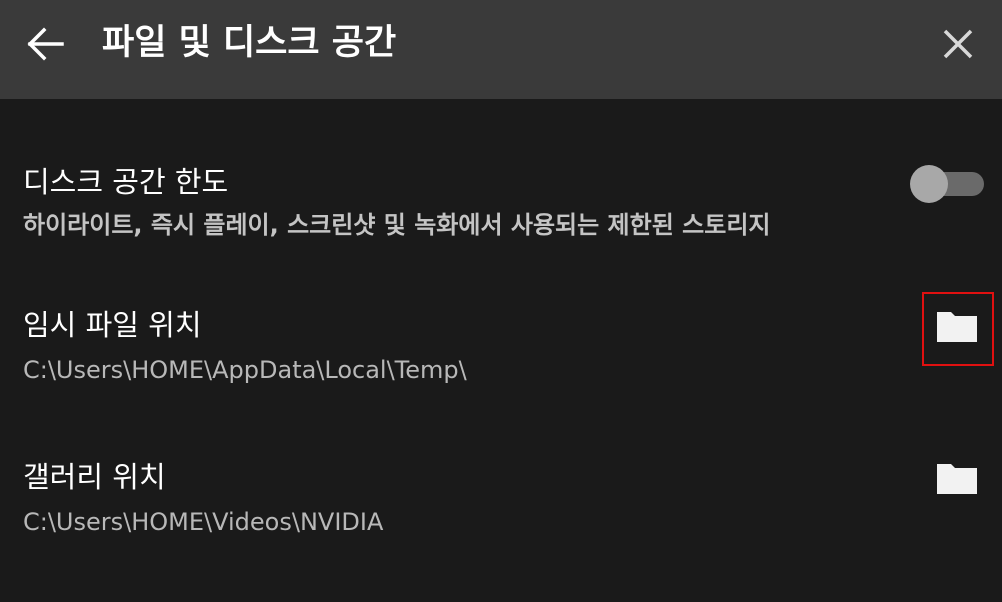 This screenshot has height=602, width=1002. I want to click on gallery-folder-button, so click(958, 483).